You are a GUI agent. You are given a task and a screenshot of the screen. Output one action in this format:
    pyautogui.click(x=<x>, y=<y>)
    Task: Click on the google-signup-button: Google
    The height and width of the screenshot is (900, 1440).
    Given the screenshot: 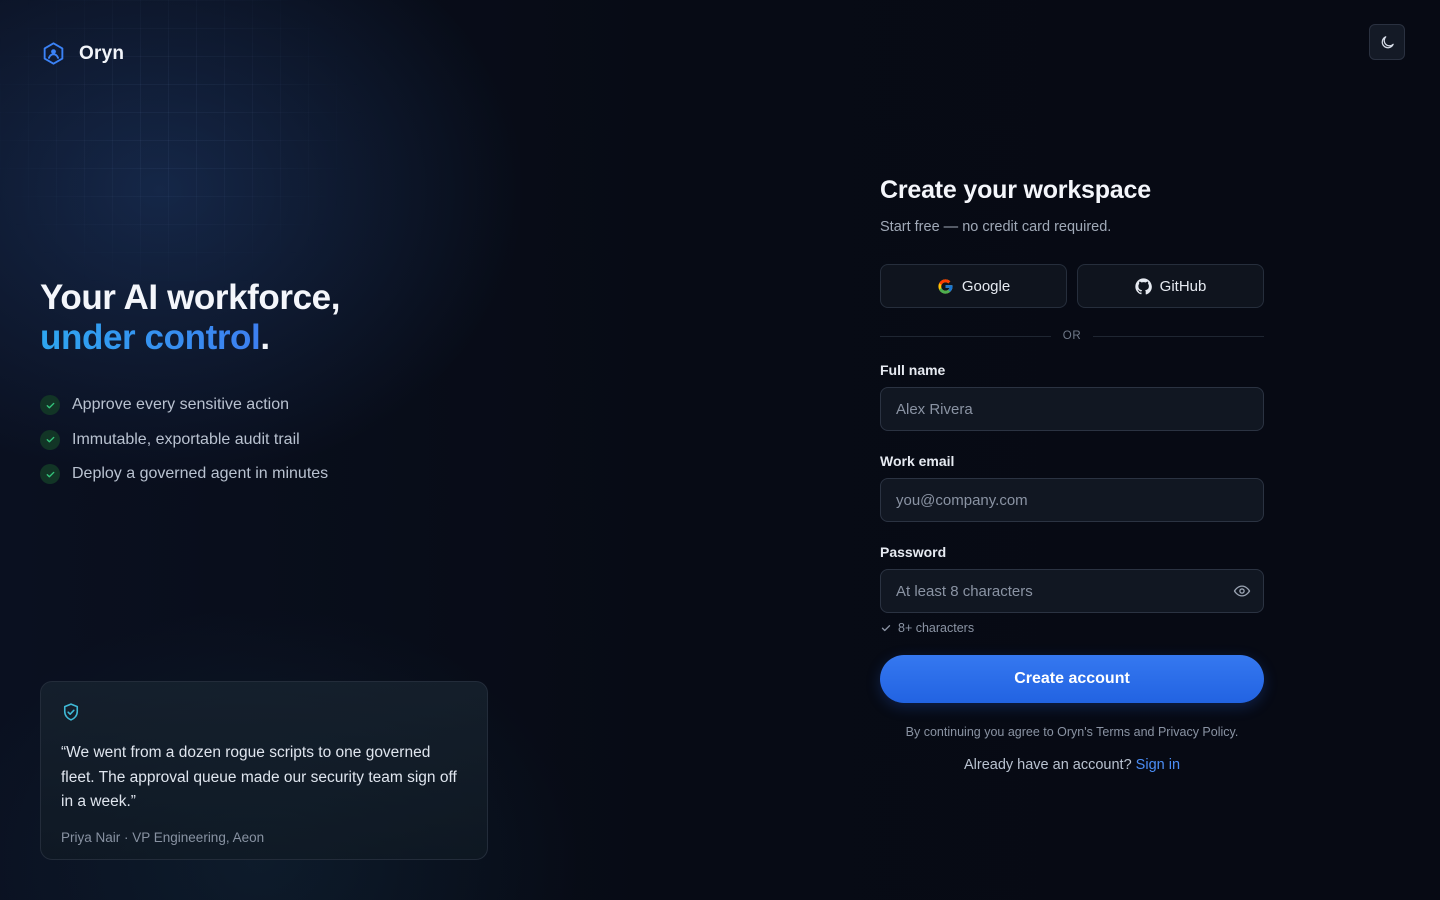 What is the action you would take?
    pyautogui.click(x=973, y=286)
    